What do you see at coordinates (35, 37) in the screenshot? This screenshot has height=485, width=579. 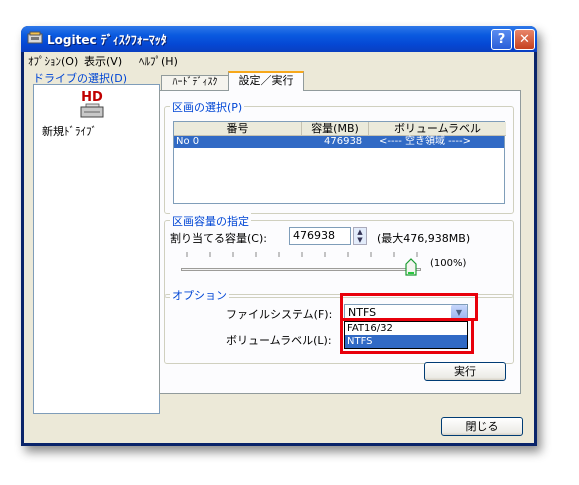 I see `disk-app-icon` at bounding box center [35, 37].